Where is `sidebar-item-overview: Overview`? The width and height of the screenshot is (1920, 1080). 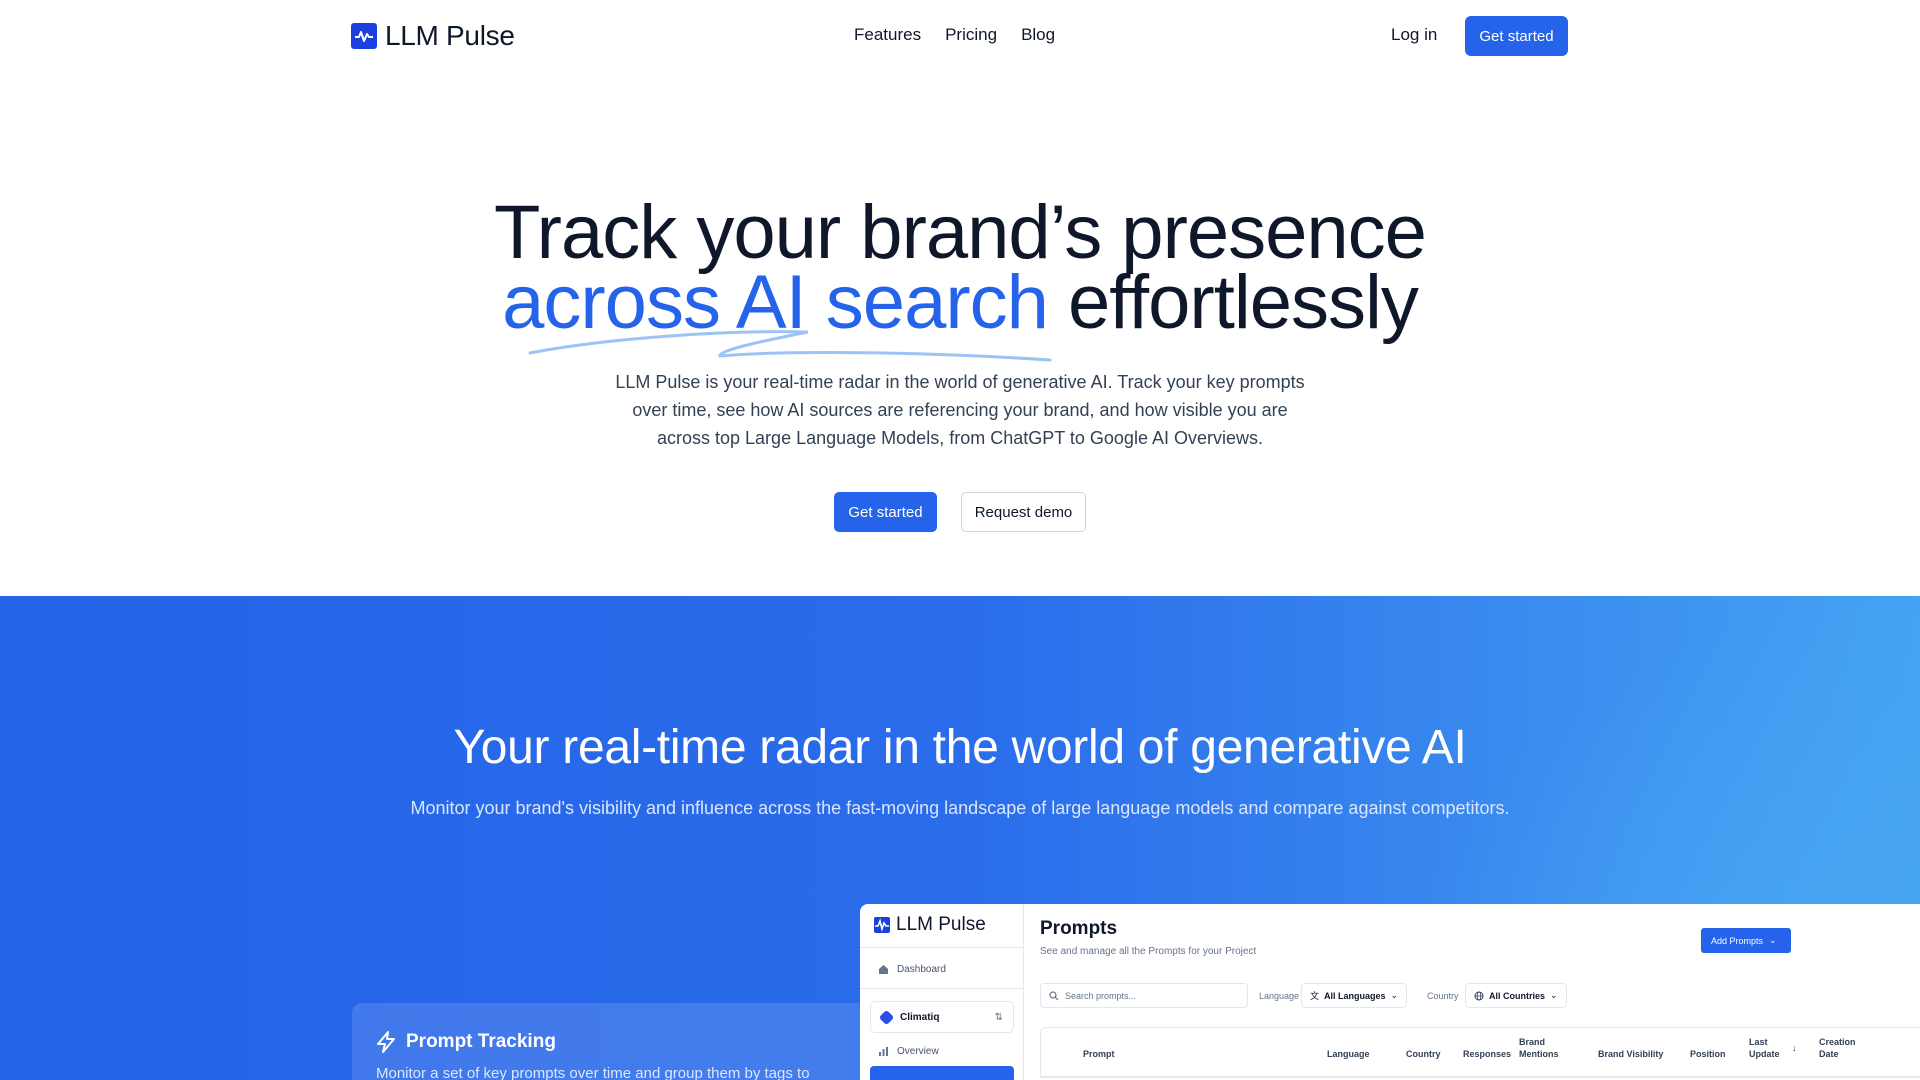
sidebar-item-overview: Overview is located at coordinates (908, 1051).